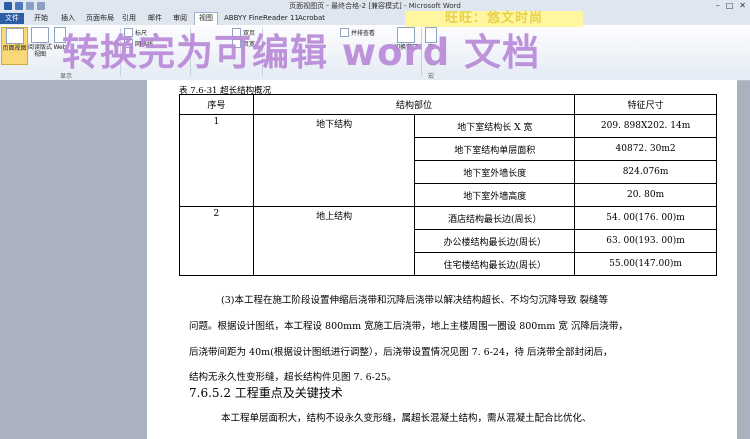  What do you see at coordinates (266, 393) in the screenshot?
I see `section-heading: 7.6.5.2 工程重点及关键技术` at bounding box center [266, 393].